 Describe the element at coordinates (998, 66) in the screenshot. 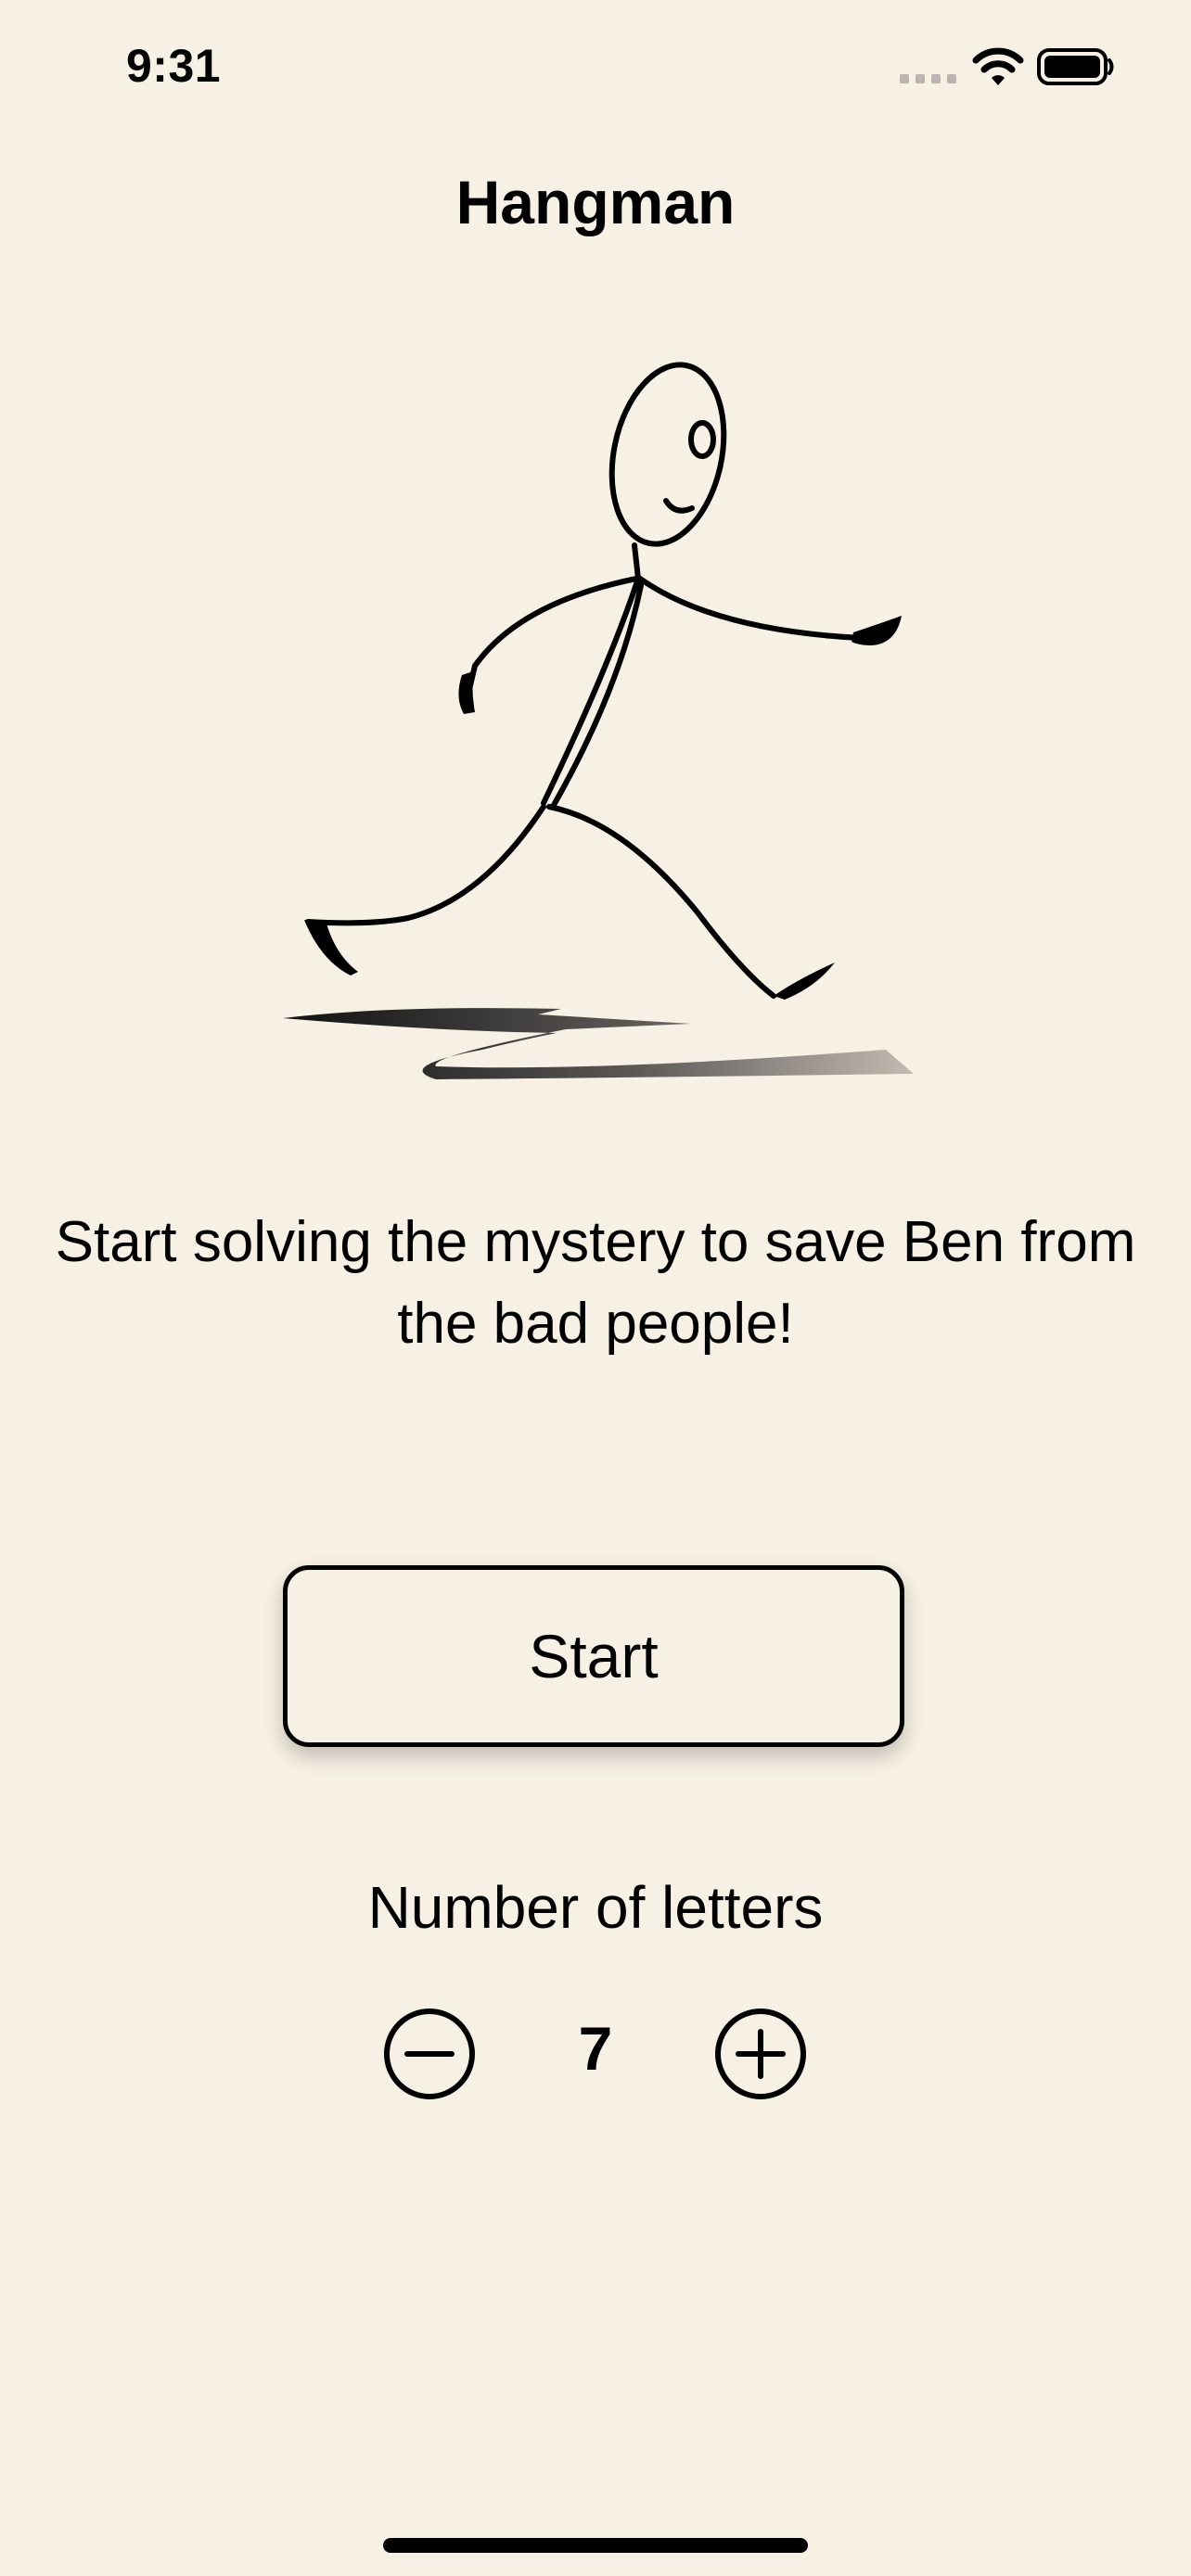

I see `wifi-icon` at that location.